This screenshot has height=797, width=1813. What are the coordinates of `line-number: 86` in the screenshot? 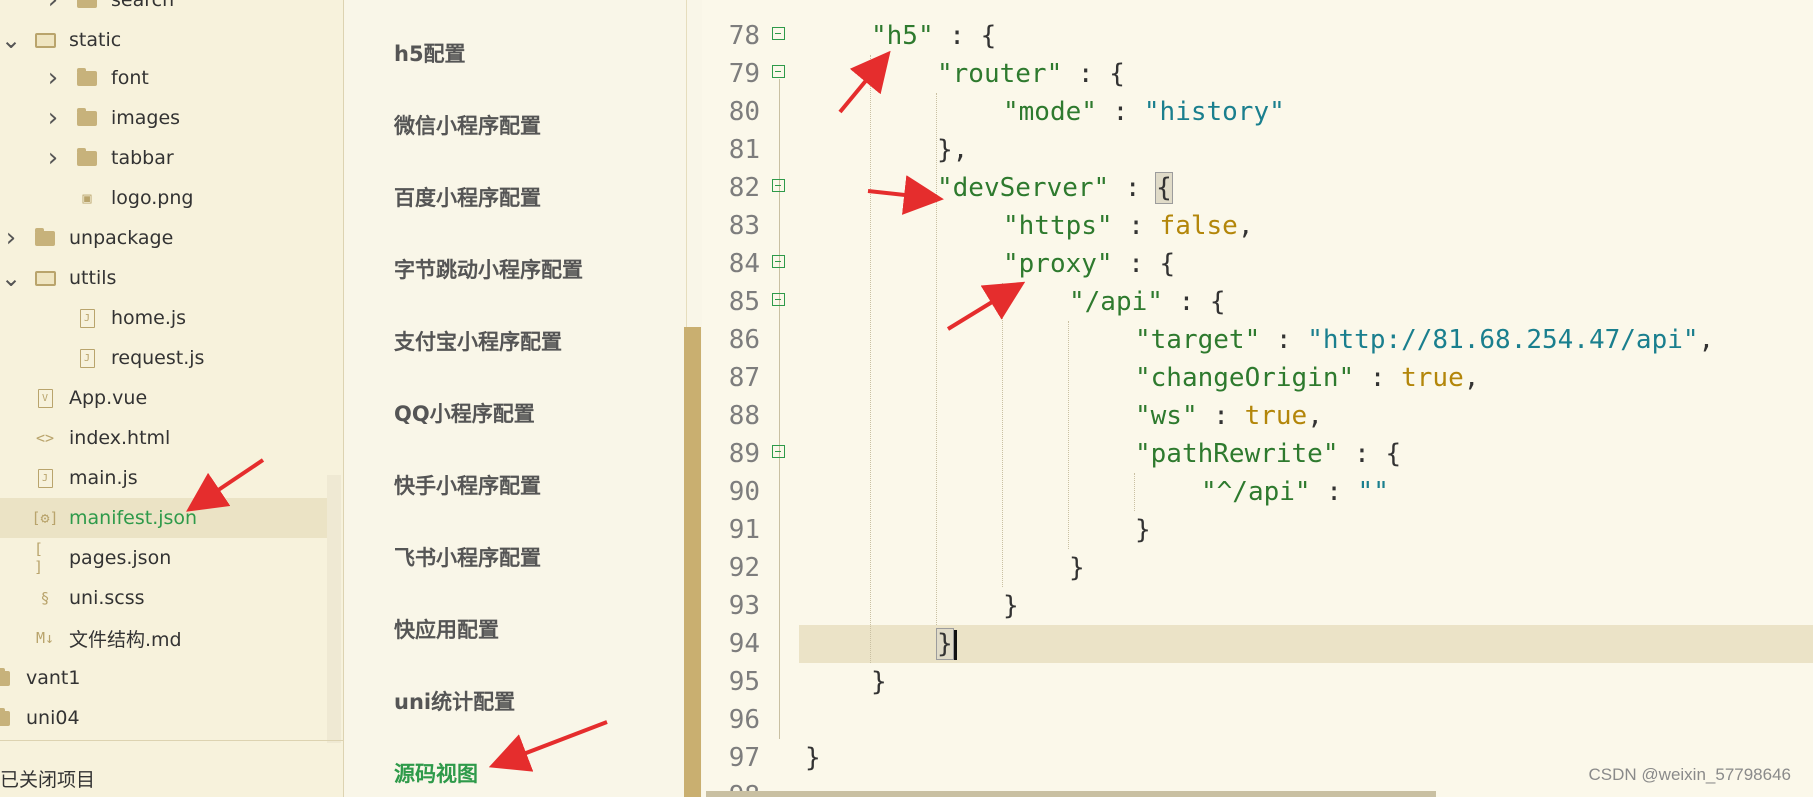 It's located at (744, 340).